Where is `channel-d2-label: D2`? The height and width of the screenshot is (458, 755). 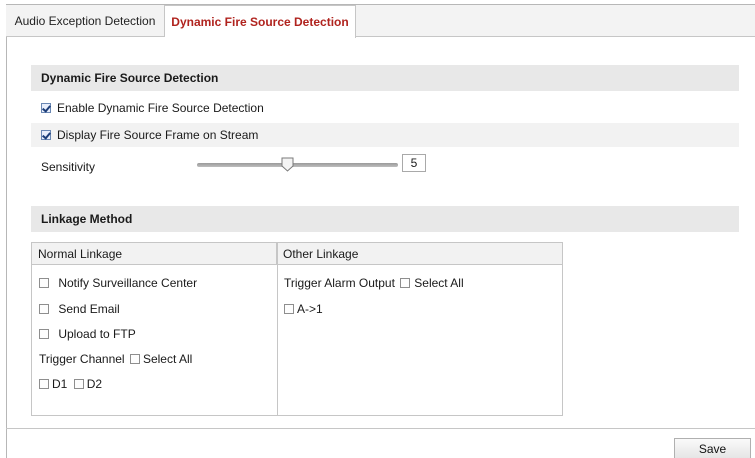 channel-d2-label: D2 is located at coordinates (94, 384).